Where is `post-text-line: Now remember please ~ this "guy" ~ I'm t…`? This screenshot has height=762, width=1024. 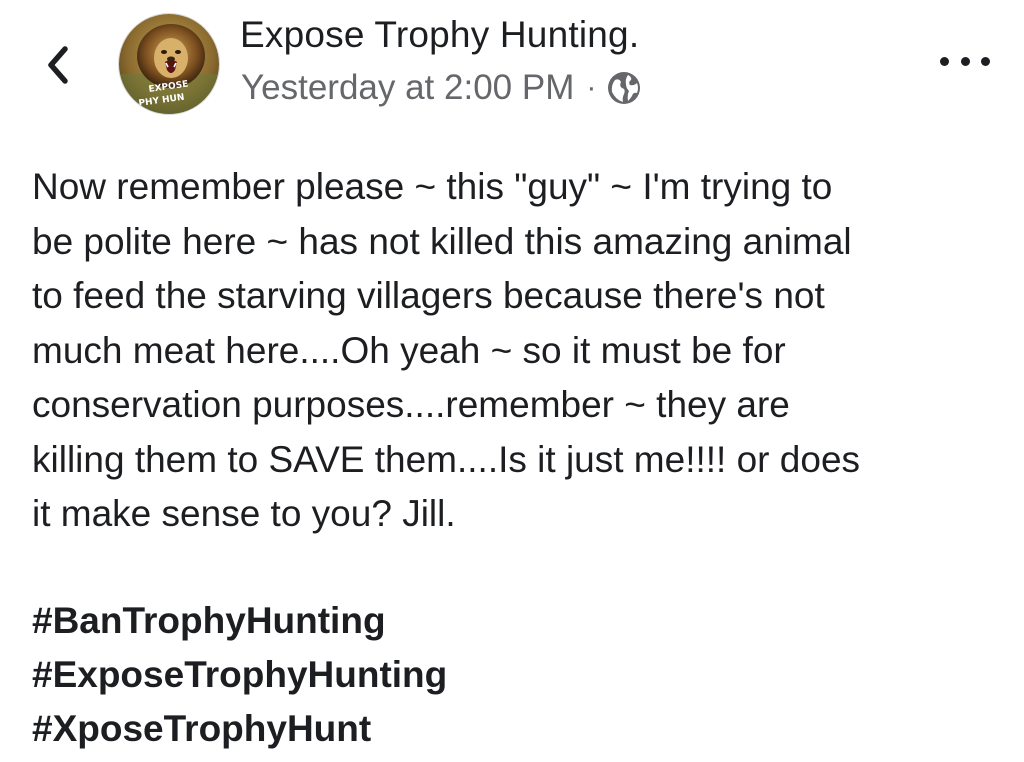 post-text-line: Now remember please ~ this "guy" ~ I'm t… is located at coordinates (432, 186).